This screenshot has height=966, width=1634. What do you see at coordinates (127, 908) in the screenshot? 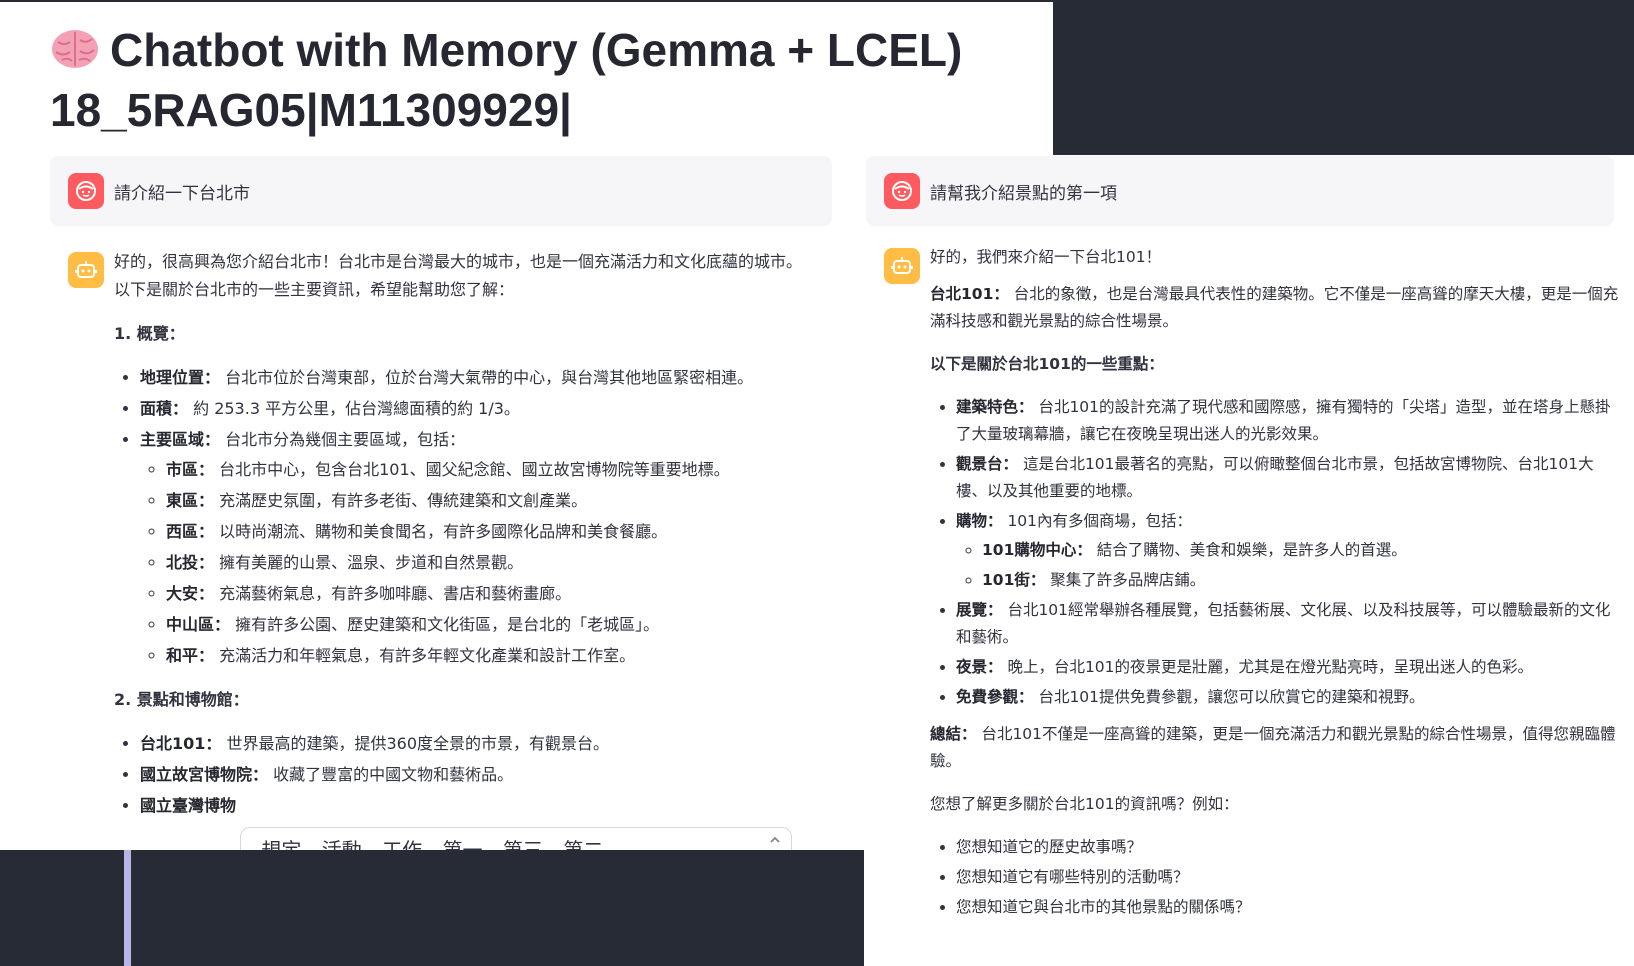
I see `accent-strip` at bounding box center [127, 908].